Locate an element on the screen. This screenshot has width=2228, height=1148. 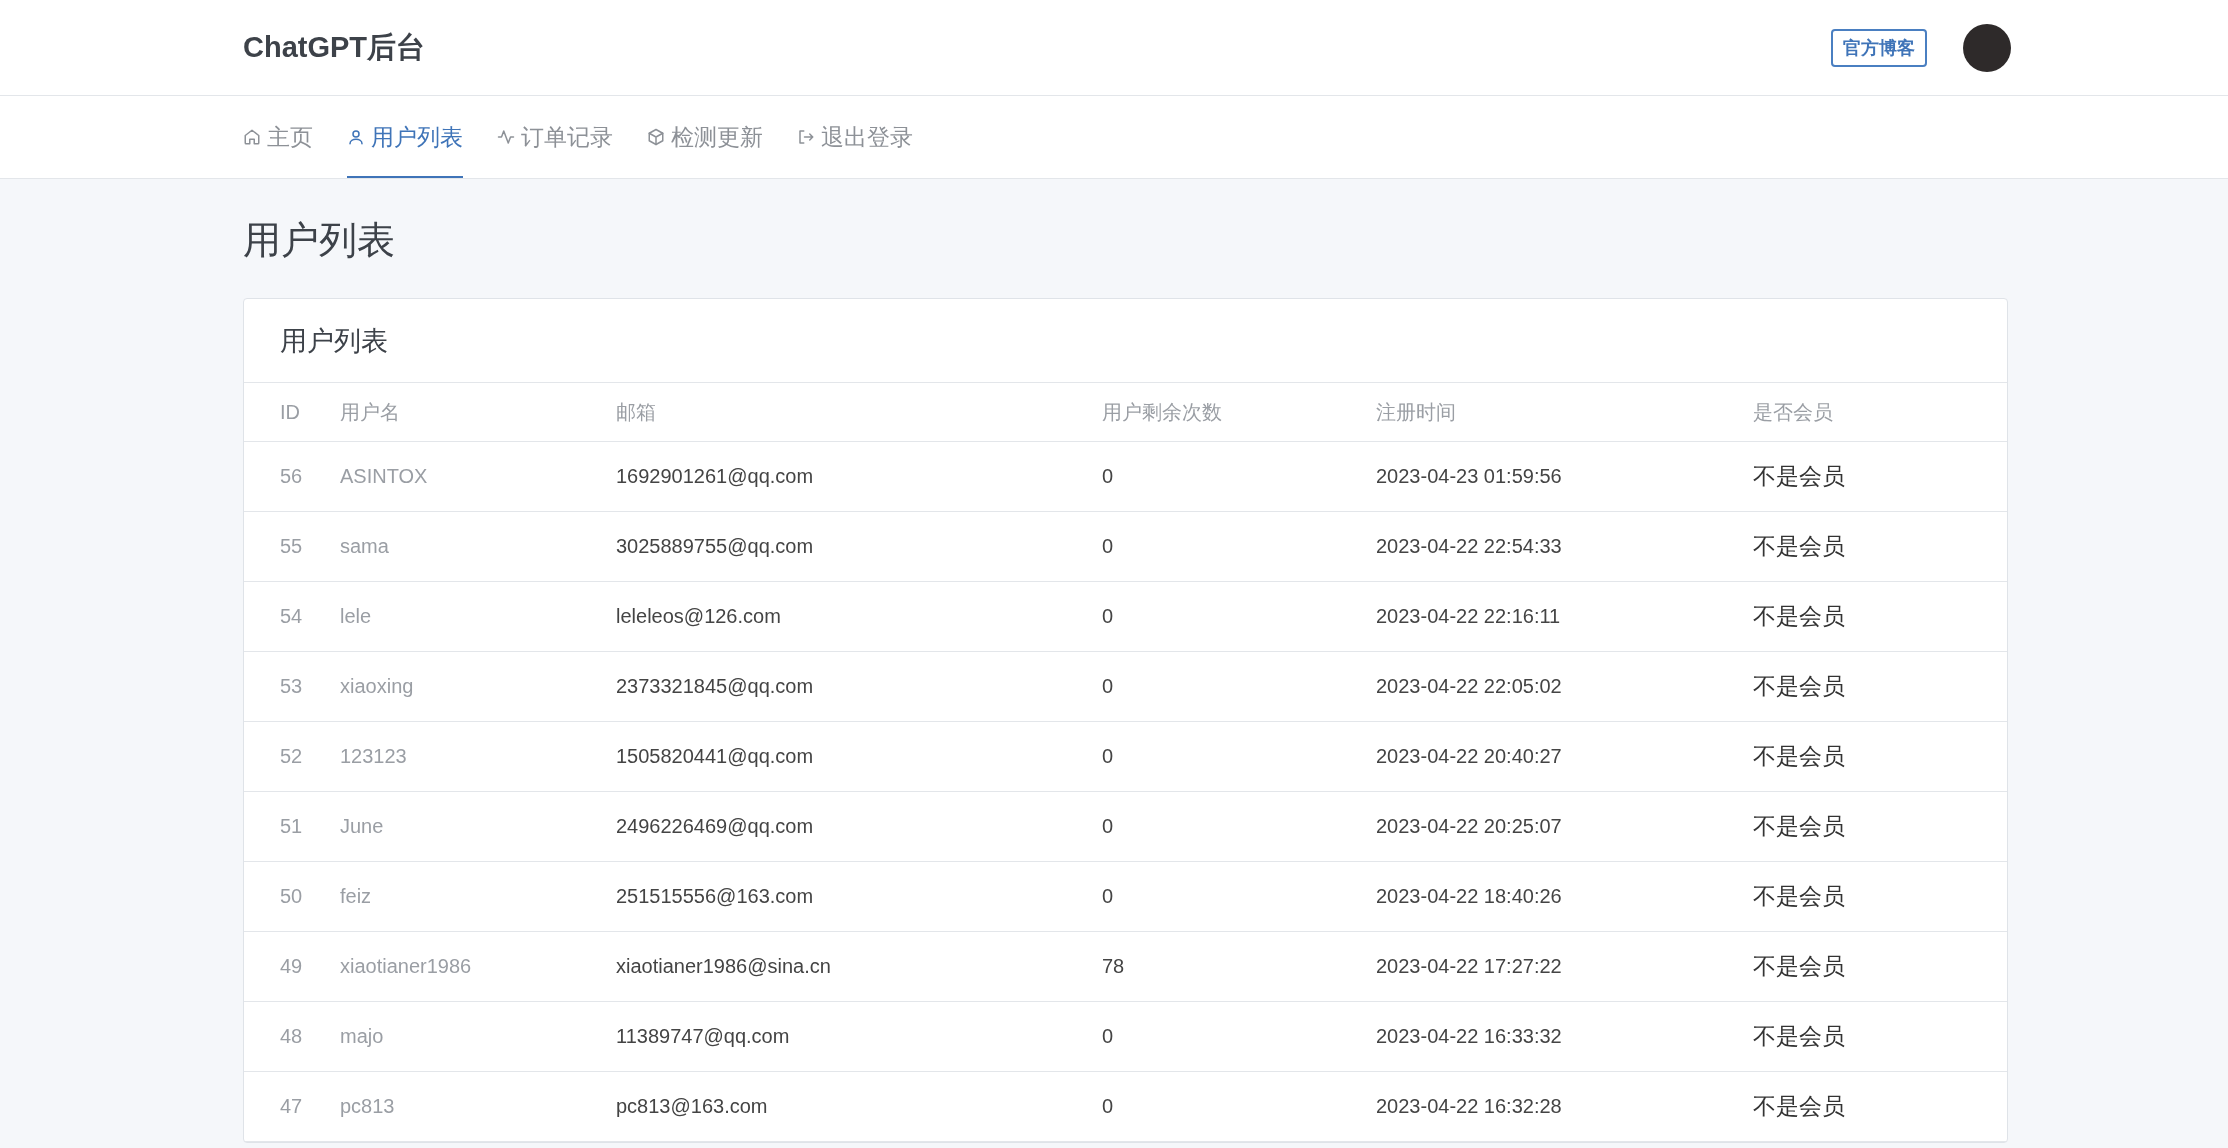
card-title: 用户列表 is located at coordinates (334, 341).